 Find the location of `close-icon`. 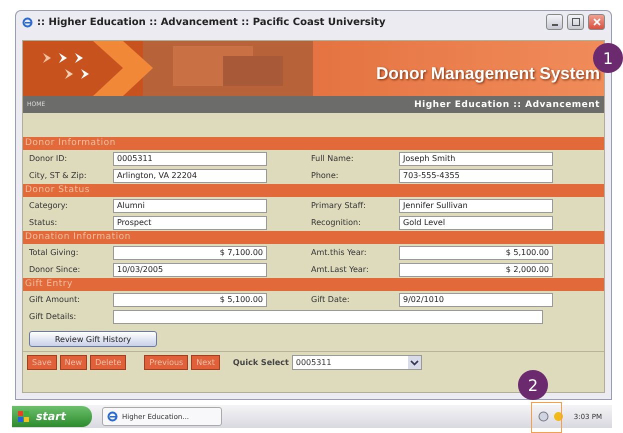

close-icon is located at coordinates (596, 22).